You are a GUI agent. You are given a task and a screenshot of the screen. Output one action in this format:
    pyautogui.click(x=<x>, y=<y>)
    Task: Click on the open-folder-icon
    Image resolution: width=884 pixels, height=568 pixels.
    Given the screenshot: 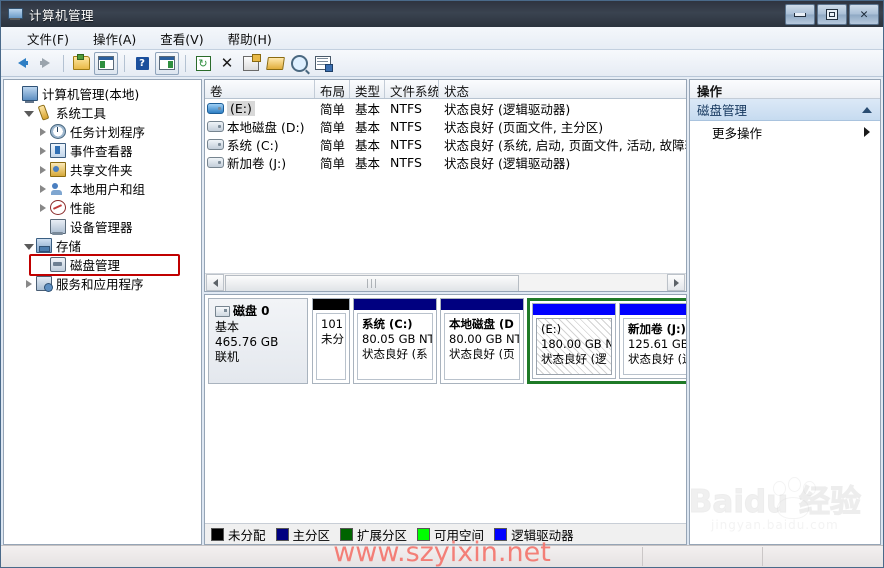 What is the action you would take?
    pyautogui.click(x=275, y=63)
    